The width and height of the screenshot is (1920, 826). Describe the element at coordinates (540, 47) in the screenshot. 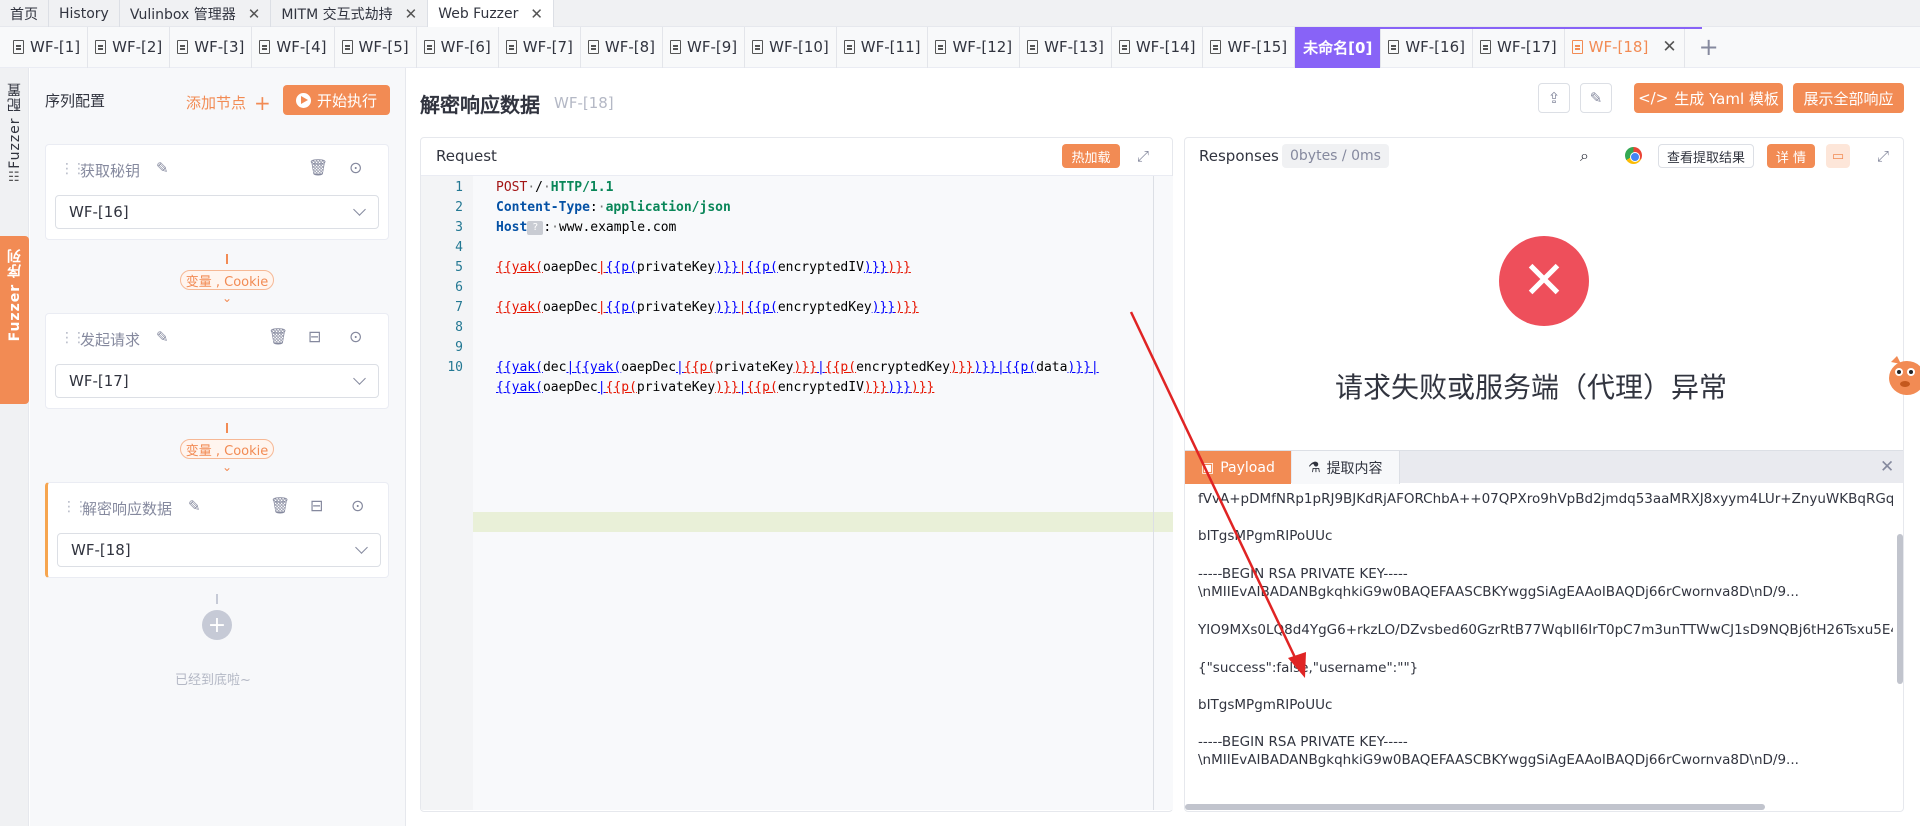

I see `sub-tab: WF-[7]` at that location.